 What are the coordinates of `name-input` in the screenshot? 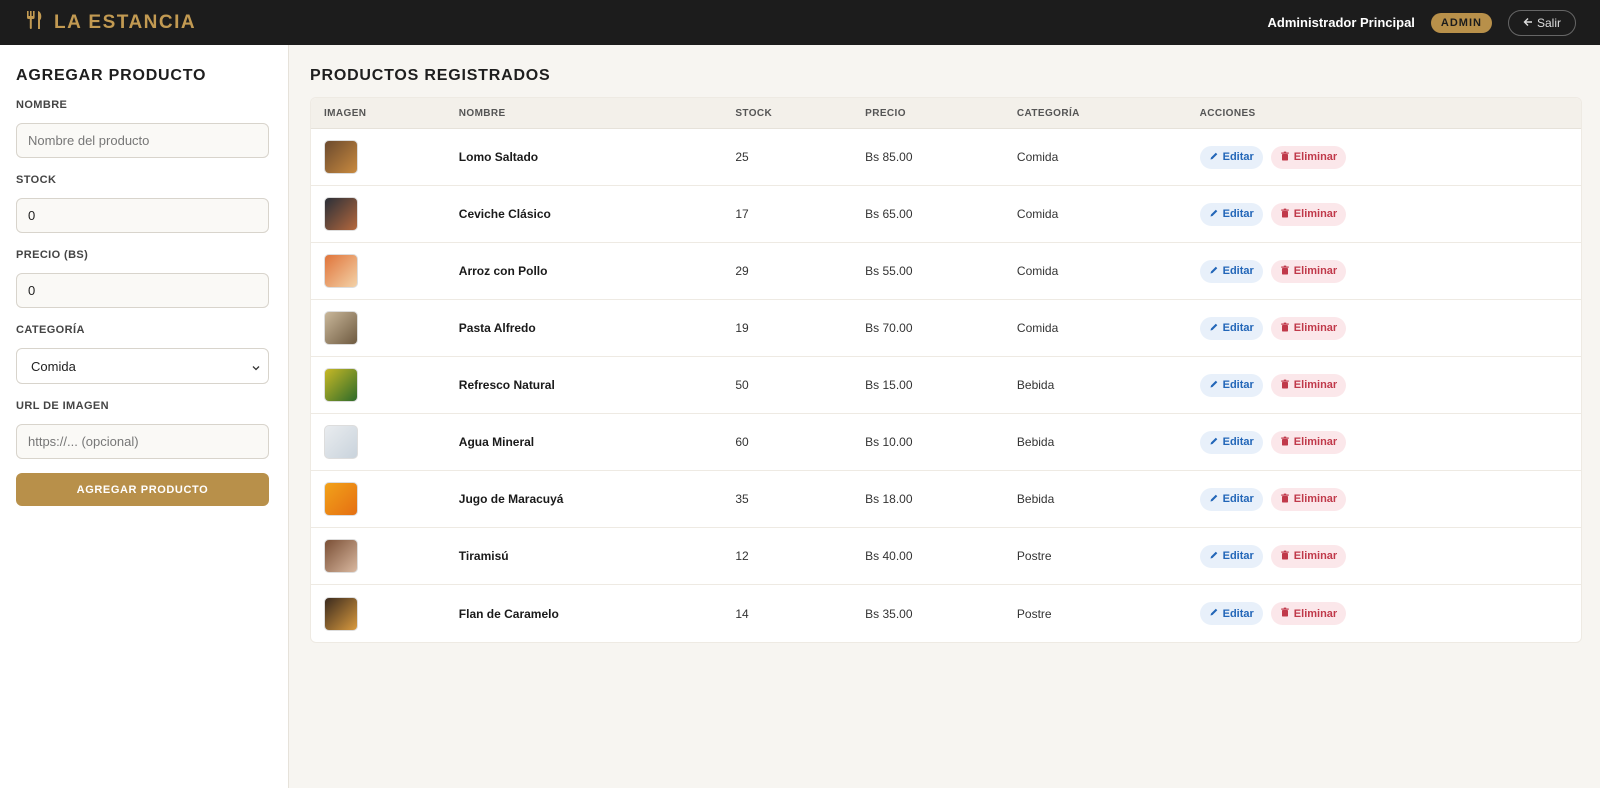 It's located at (142, 140).